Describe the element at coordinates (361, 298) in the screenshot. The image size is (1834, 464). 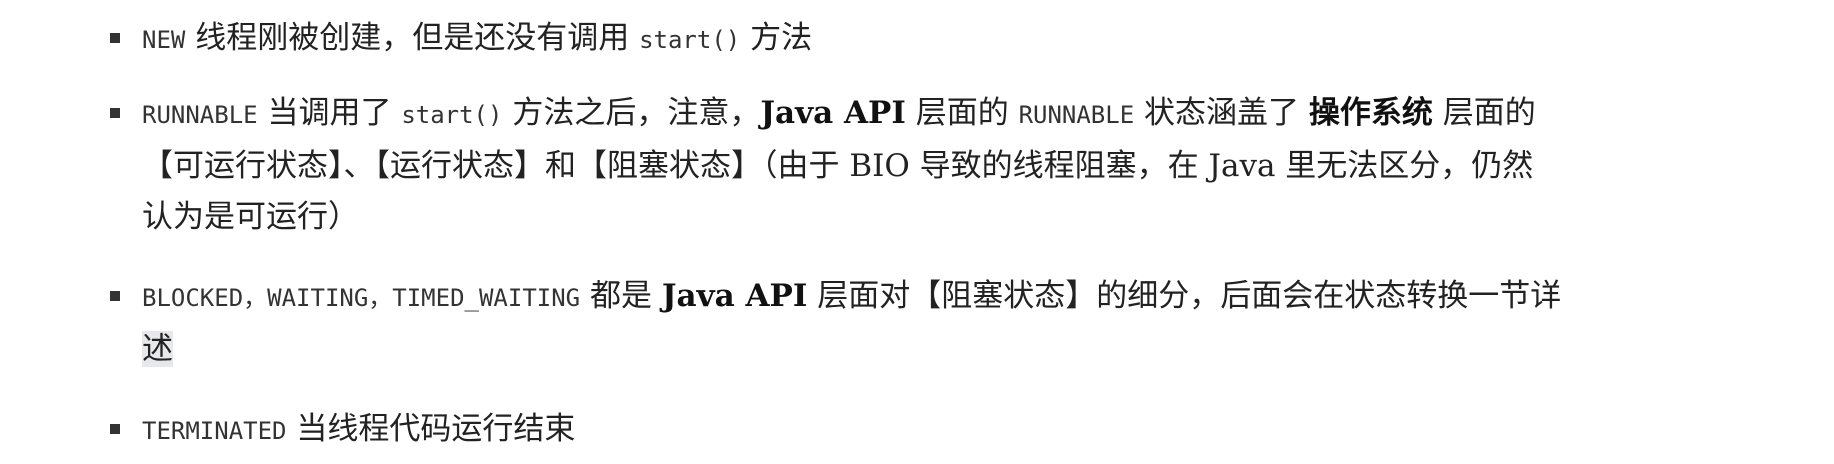
I see `state-code: BLOCKED，WAITING，TIMED_WAITING` at that location.